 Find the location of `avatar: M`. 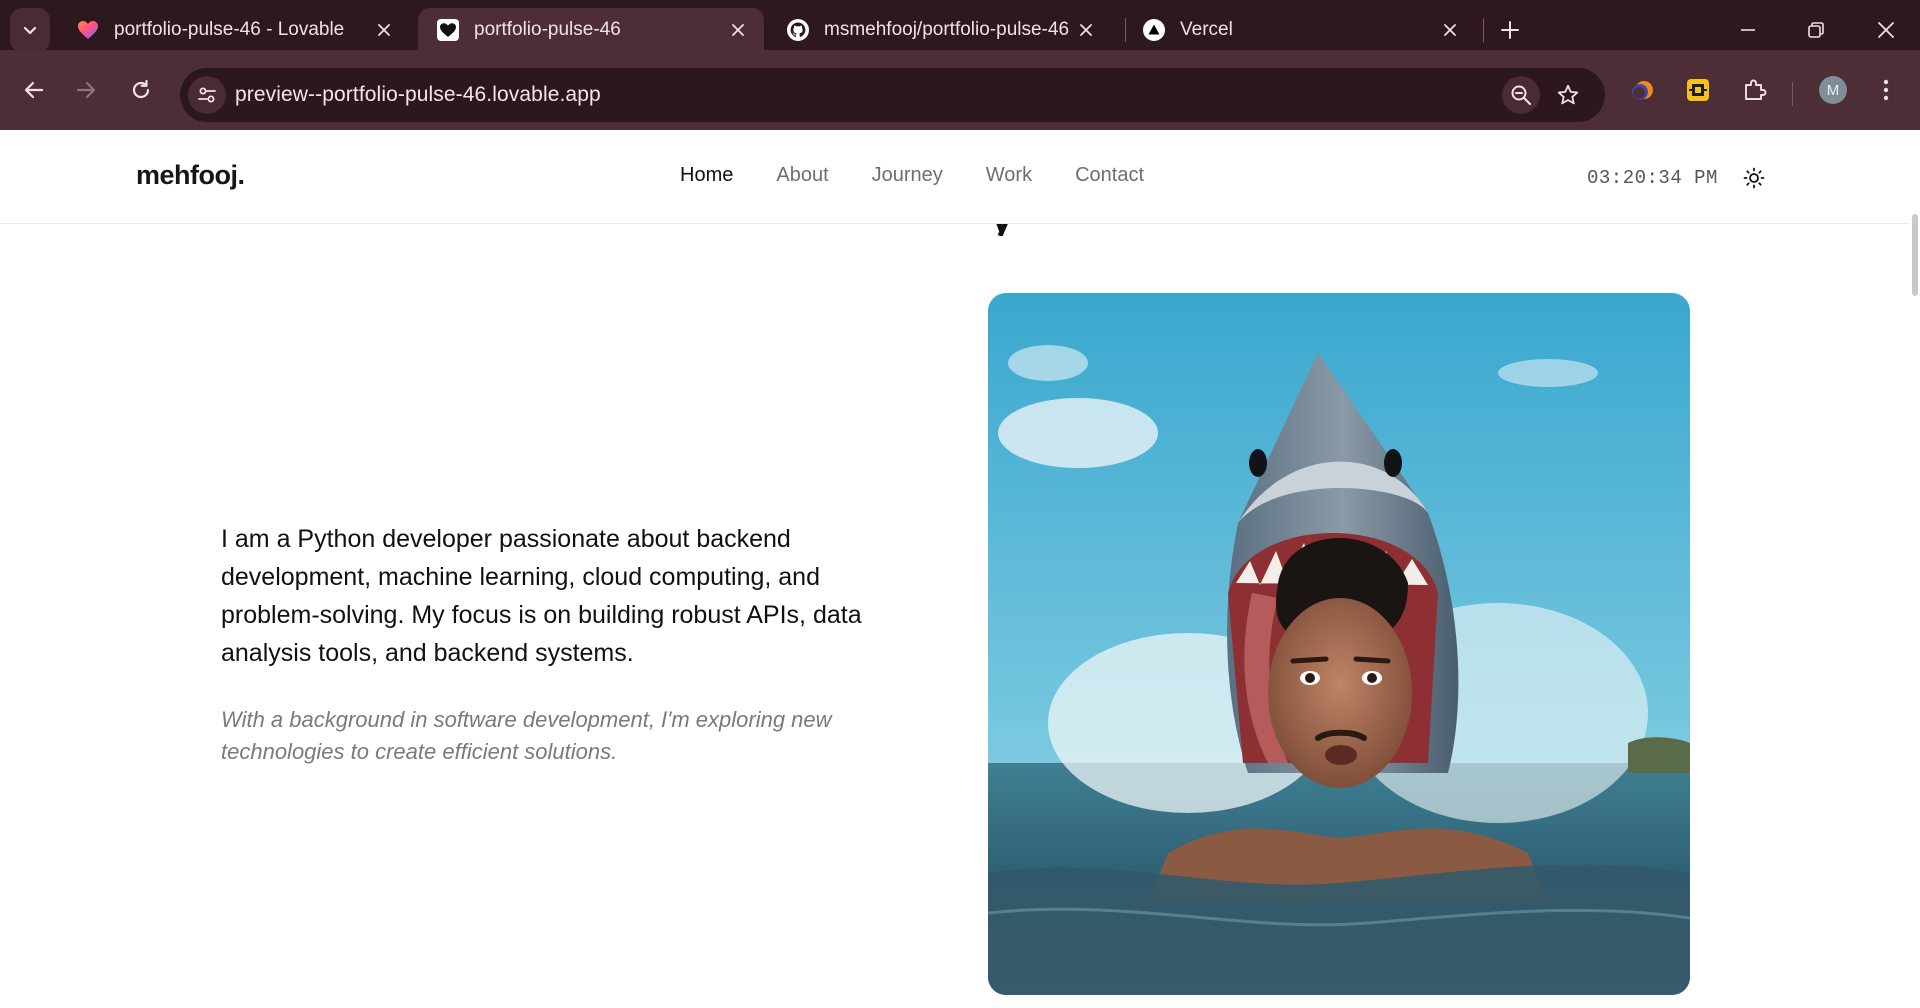

avatar: M is located at coordinates (1833, 90).